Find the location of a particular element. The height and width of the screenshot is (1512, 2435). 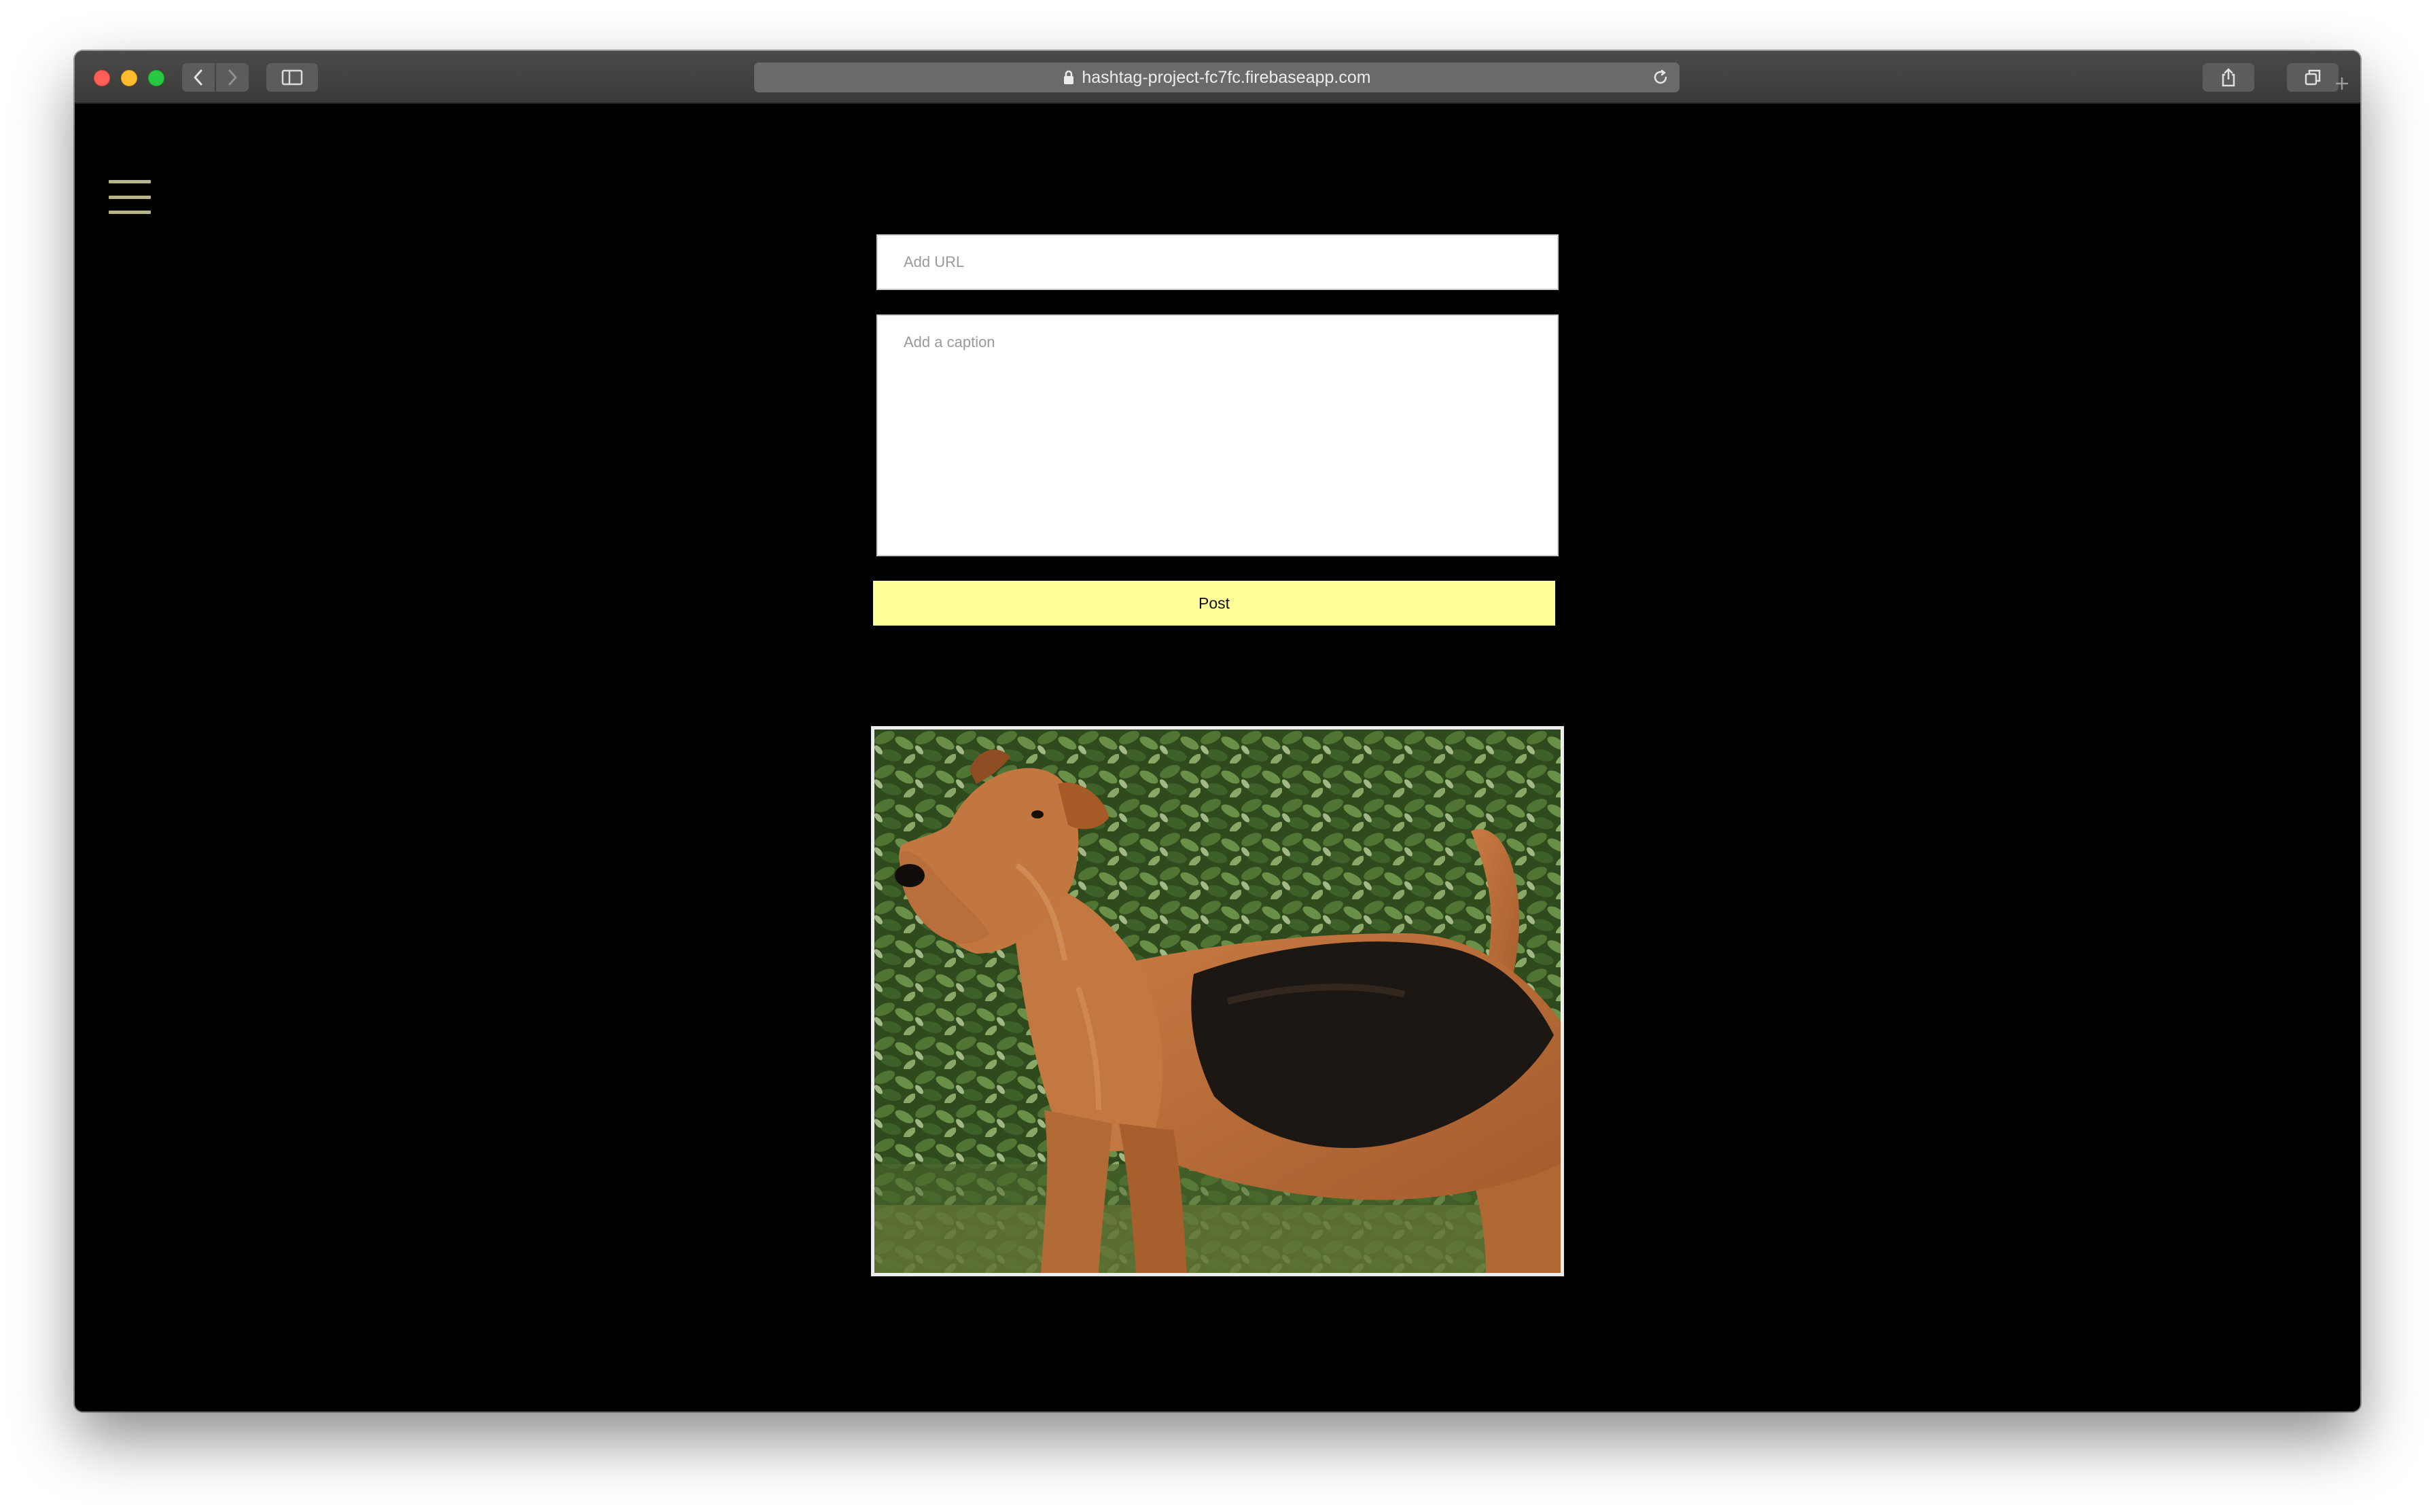

lock-icon is located at coordinates (1069, 77).